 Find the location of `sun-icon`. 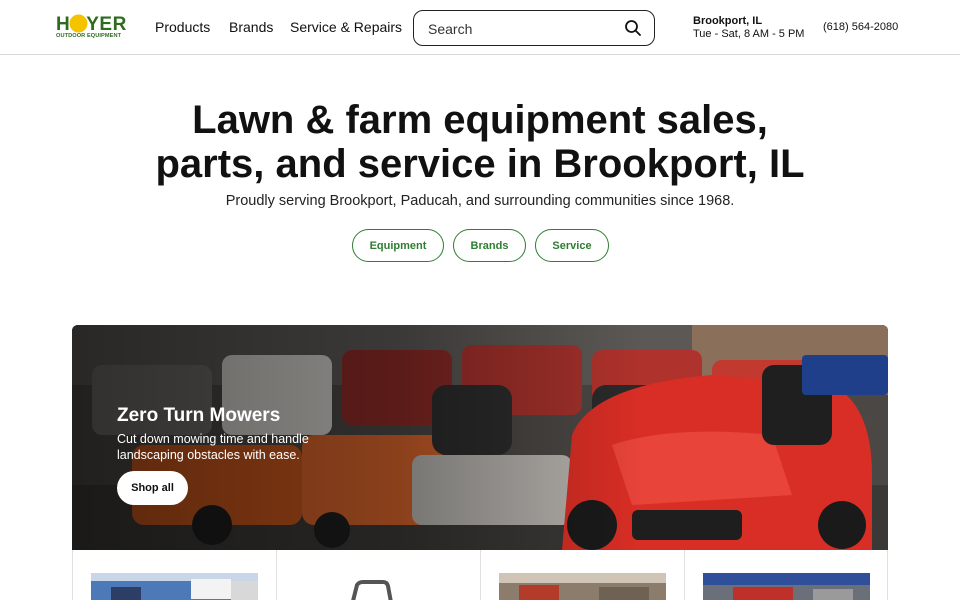

sun-icon is located at coordinates (78, 23).